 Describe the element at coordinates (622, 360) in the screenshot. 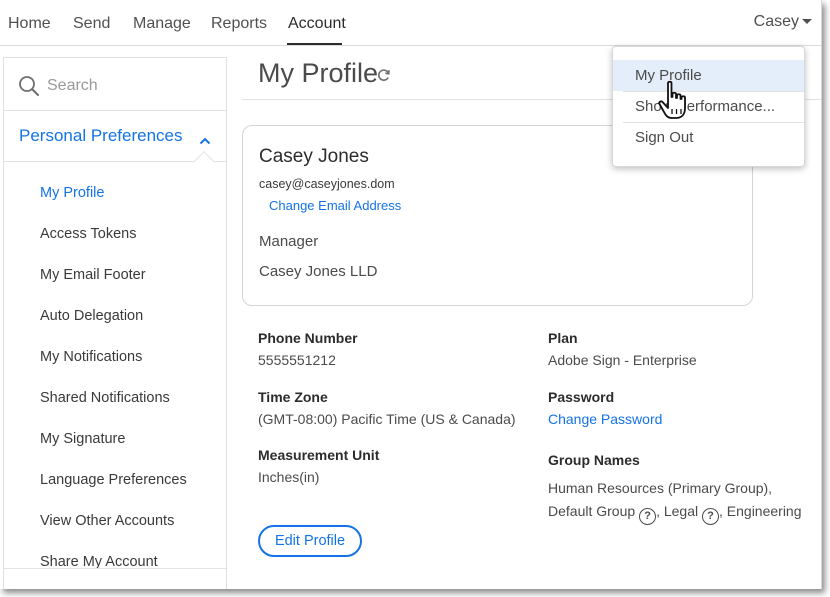

I see `plan-value: Adobe Sign - Enterprise` at that location.